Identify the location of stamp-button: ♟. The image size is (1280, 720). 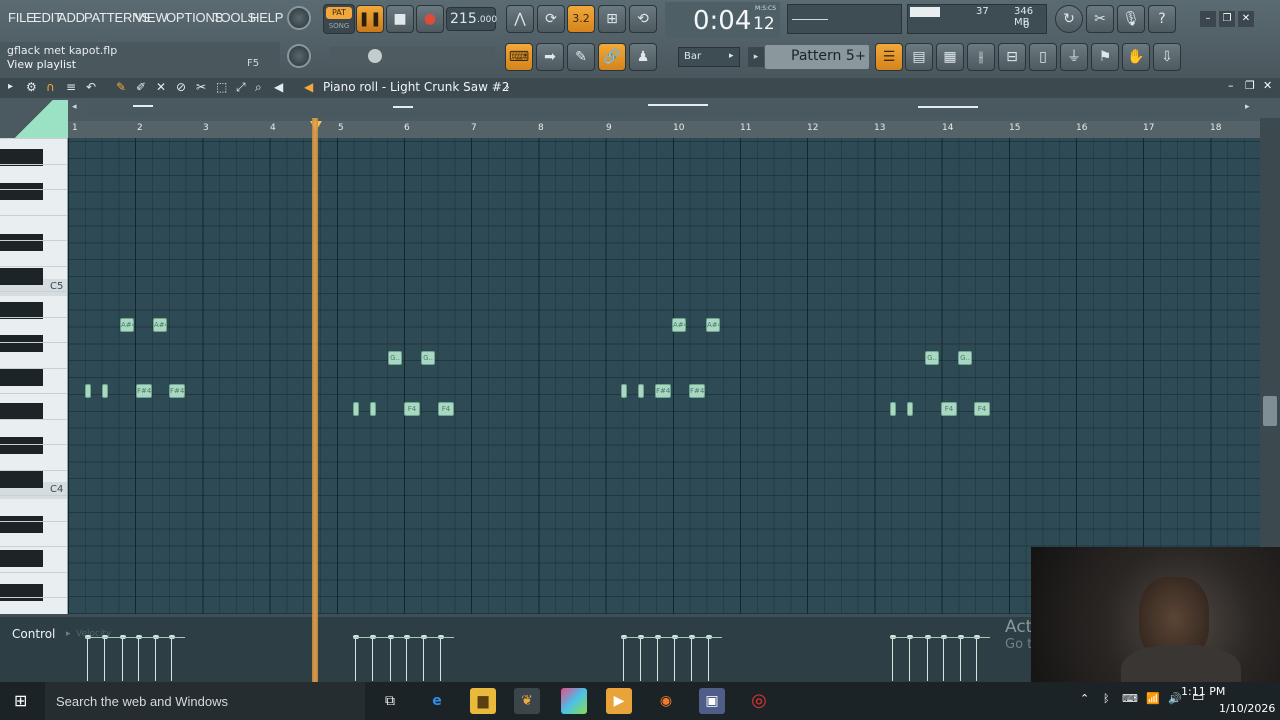
(643, 57).